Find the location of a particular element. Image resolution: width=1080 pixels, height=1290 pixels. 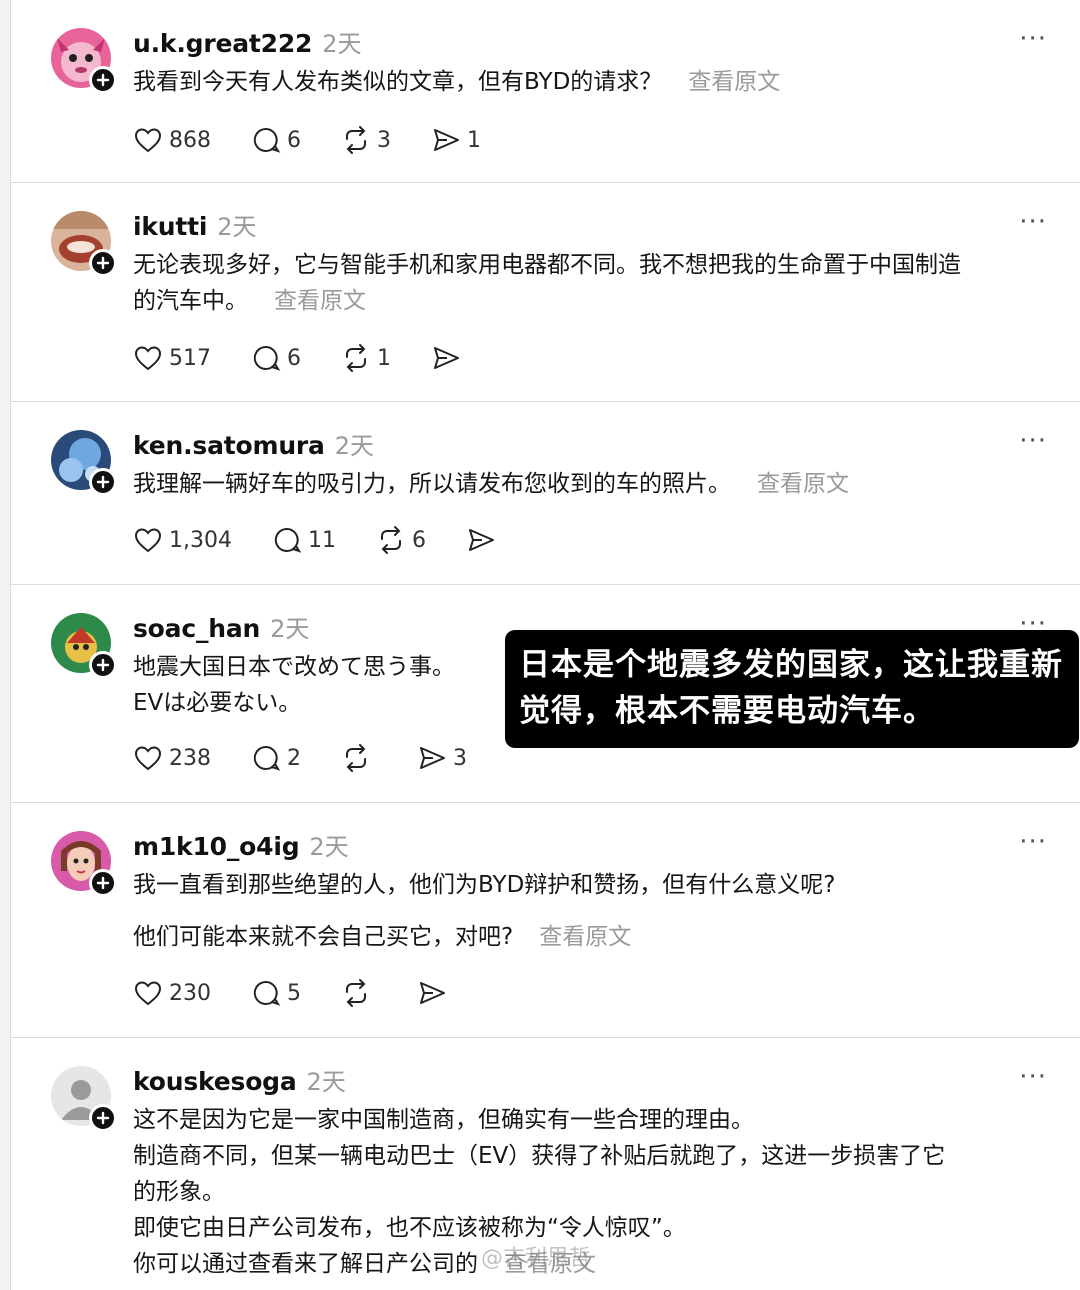

username: ikutti is located at coordinates (170, 226).